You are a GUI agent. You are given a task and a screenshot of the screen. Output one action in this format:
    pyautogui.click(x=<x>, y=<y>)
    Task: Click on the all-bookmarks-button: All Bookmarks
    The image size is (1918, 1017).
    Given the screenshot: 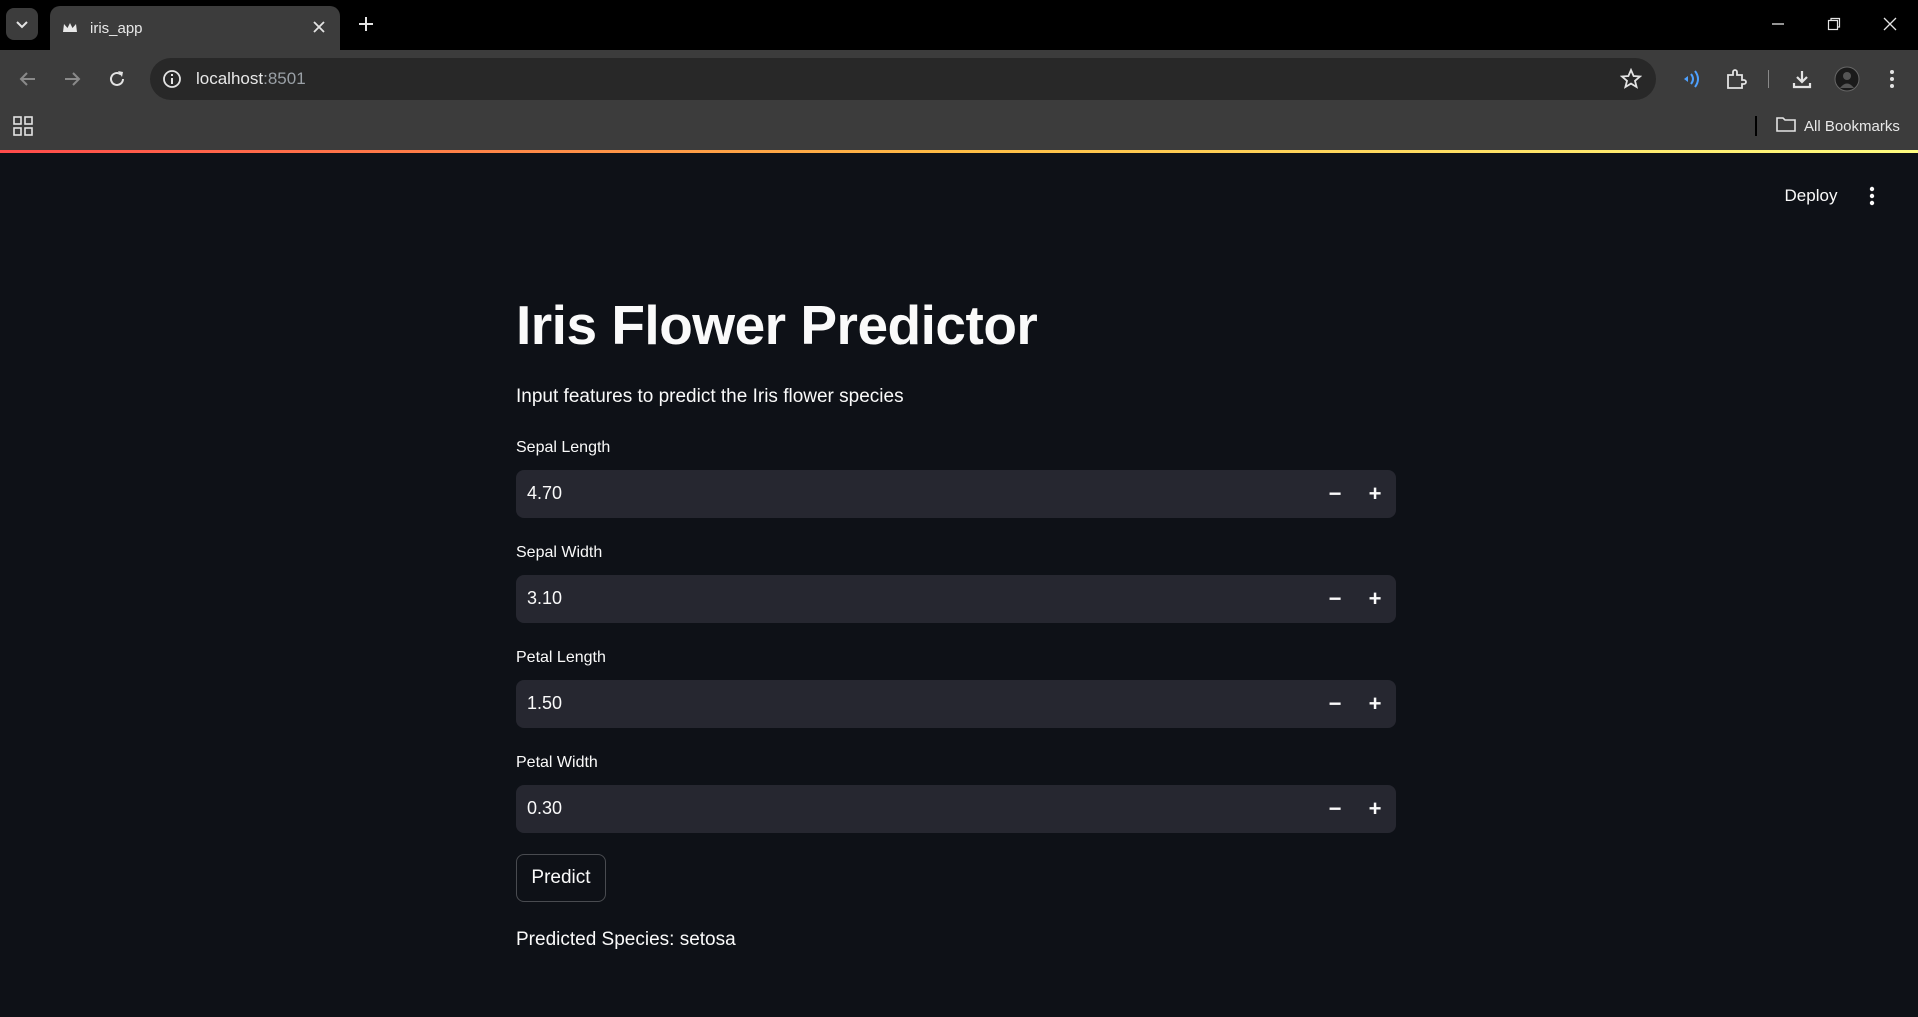 What is the action you would take?
    pyautogui.click(x=1838, y=126)
    